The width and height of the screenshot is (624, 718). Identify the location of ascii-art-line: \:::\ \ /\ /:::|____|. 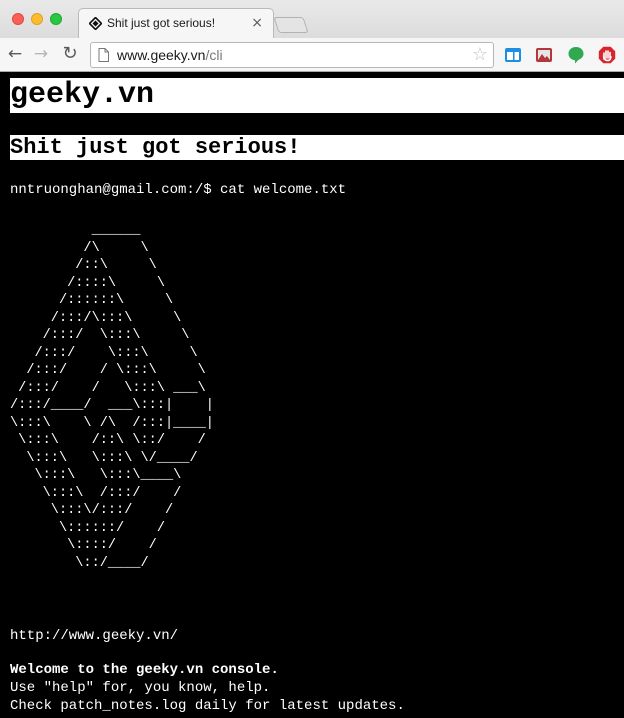
(112, 423).